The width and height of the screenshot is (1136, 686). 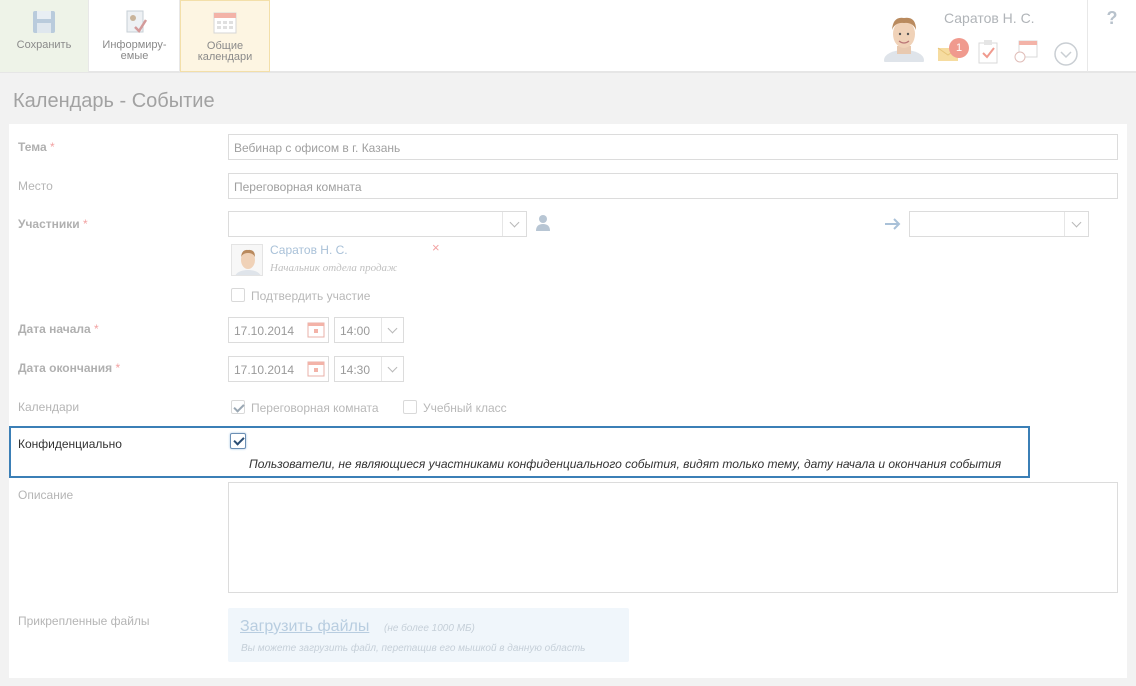 What do you see at coordinates (436, 247) in the screenshot?
I see `remove-participant-icon: ×` at bounding box center [436, 247].